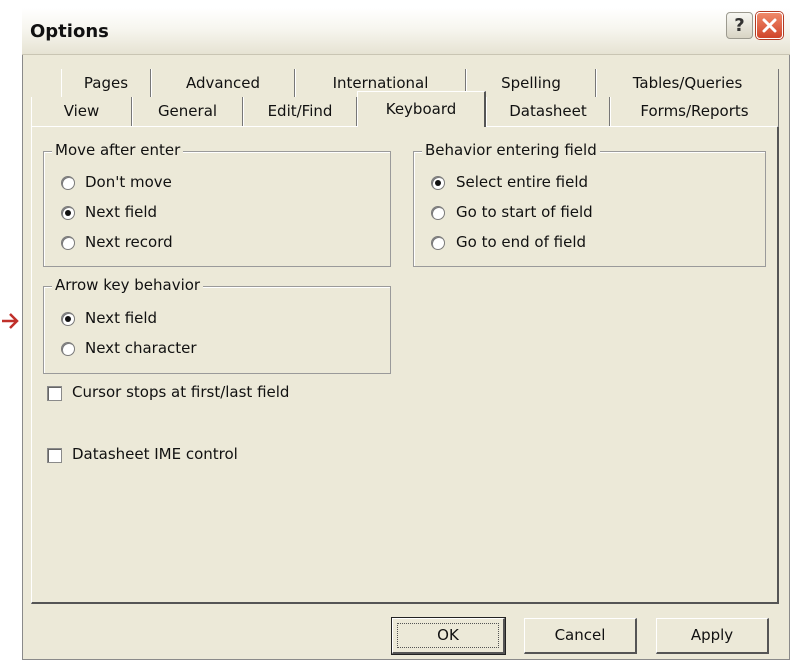 The width and height of the screenshot is (791, 663). I want to click on cancel-button: Cancel, so click(580, 636).